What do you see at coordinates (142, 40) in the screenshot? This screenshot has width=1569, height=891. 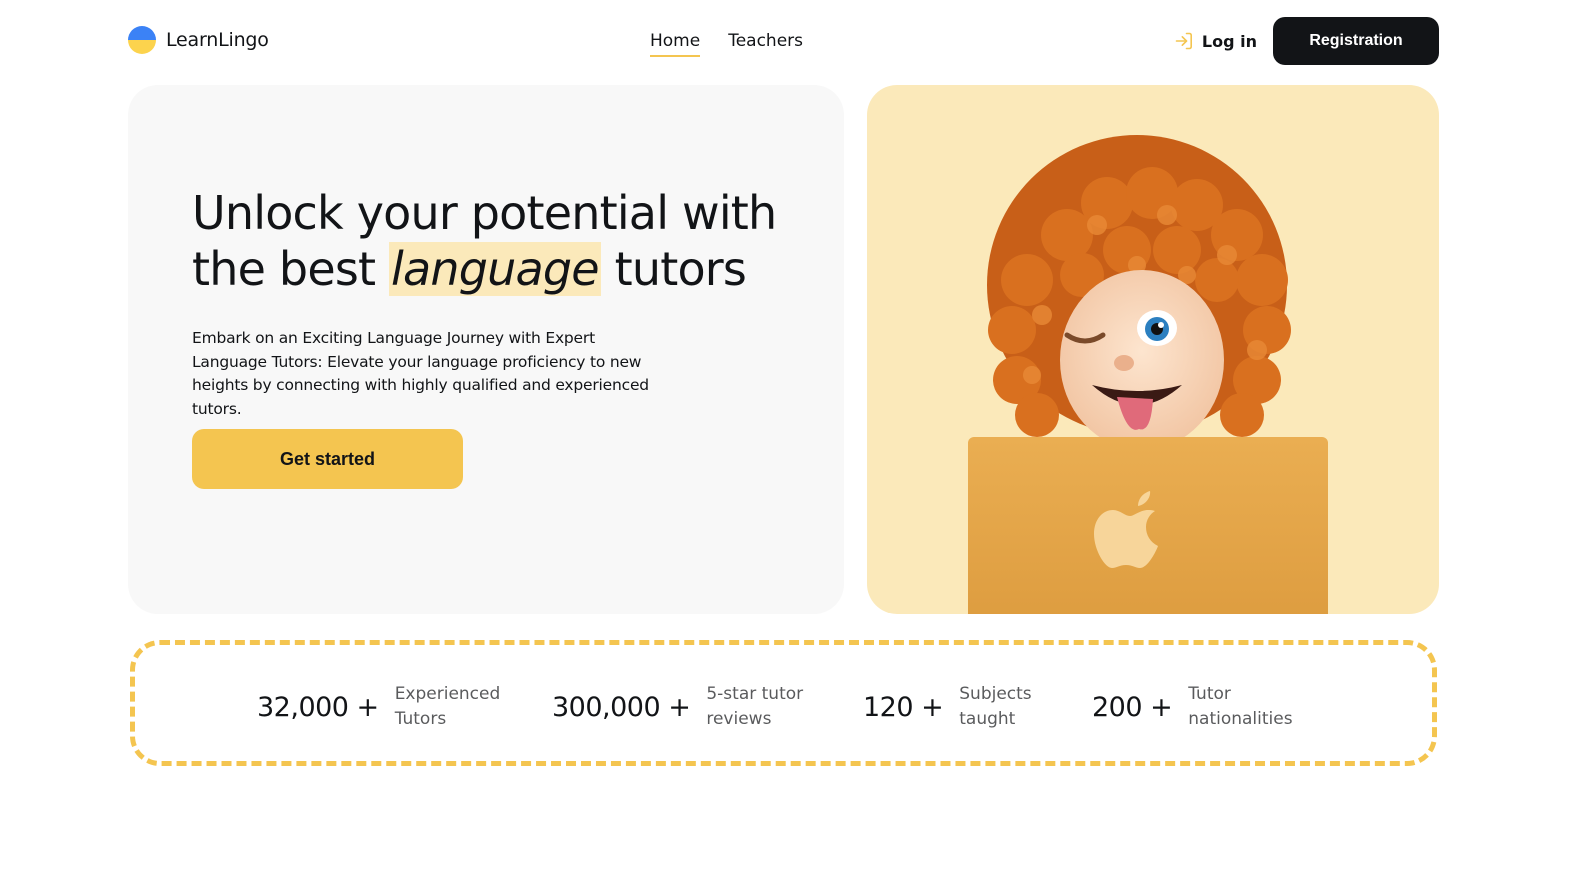 I see `ukraine-flag-icon` at bounding box center [142, 40].